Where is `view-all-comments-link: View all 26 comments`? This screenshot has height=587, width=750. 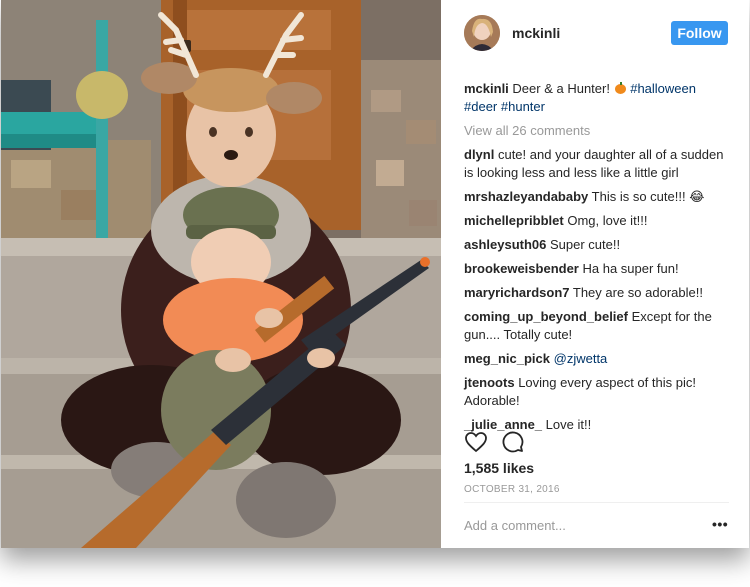
view-all-comments-link: View all 26 comments is located at coordinates (598, 131).